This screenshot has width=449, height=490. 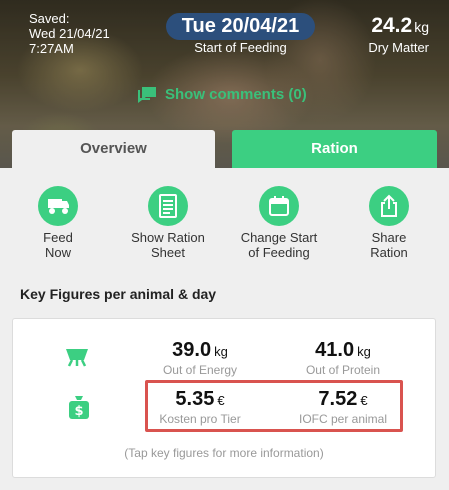 What do you see at coordinates (279, 206) in the screenshot?
I see `calendar-icon` at bounding box center [279, 206].